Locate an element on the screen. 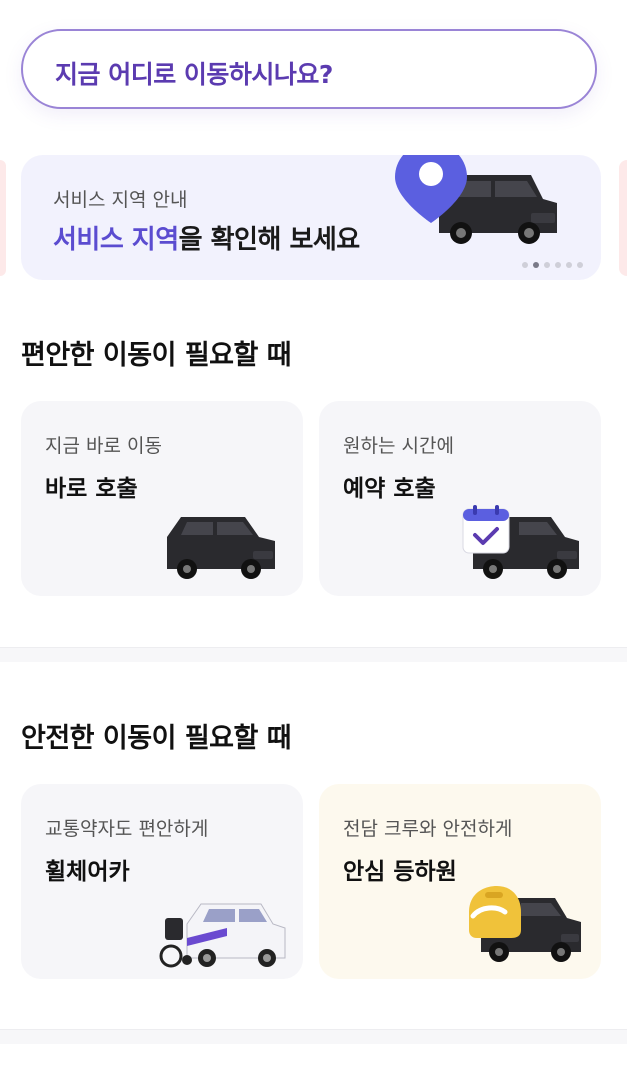  card-title: 안심 등하원 is located at coordinates (400, 872).